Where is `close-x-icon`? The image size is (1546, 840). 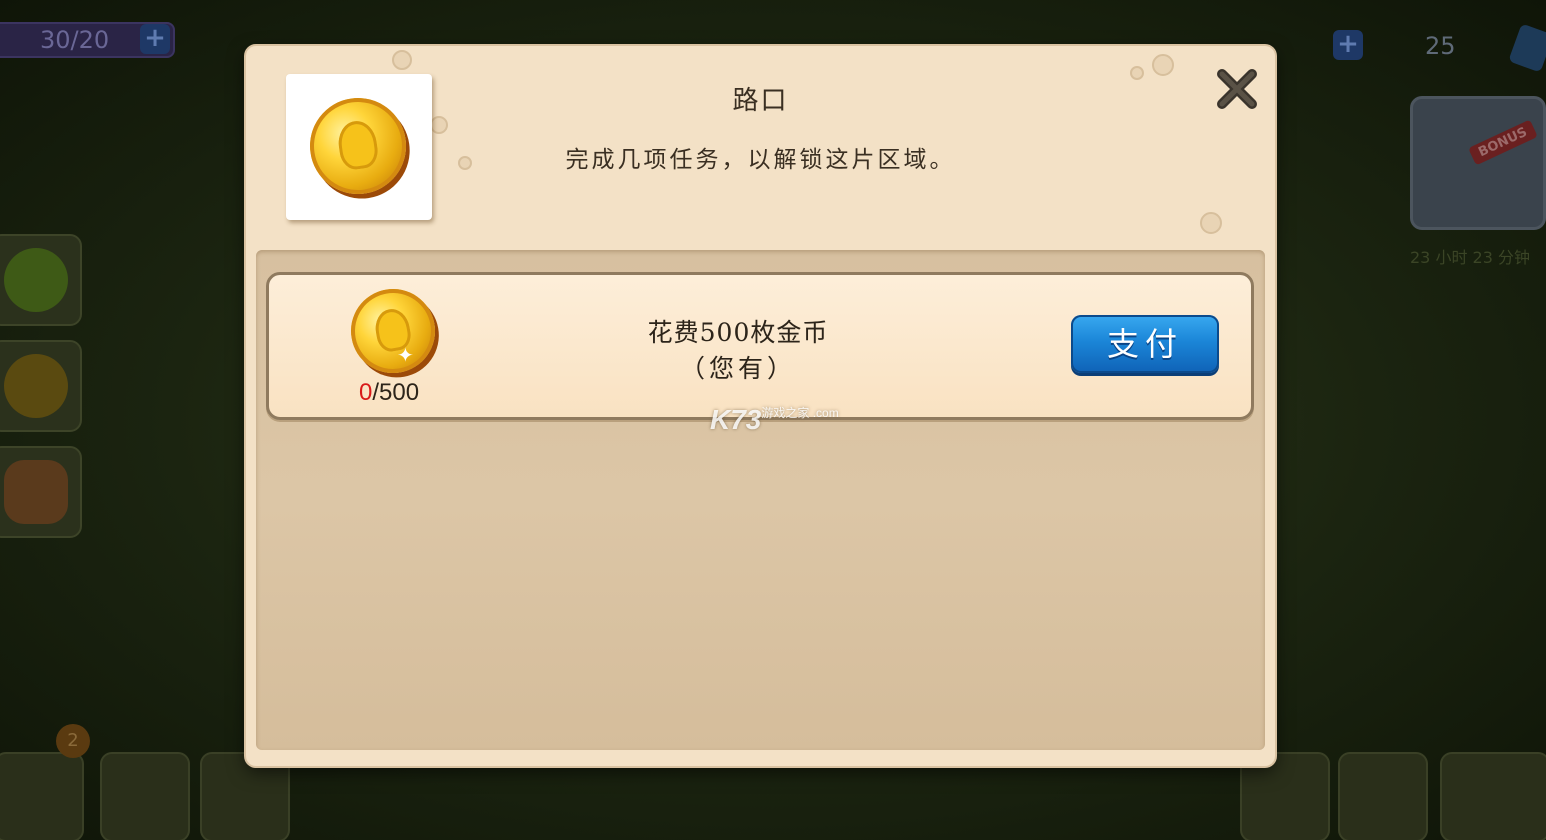 close-x-icon is located at coordinates (1237, 89).